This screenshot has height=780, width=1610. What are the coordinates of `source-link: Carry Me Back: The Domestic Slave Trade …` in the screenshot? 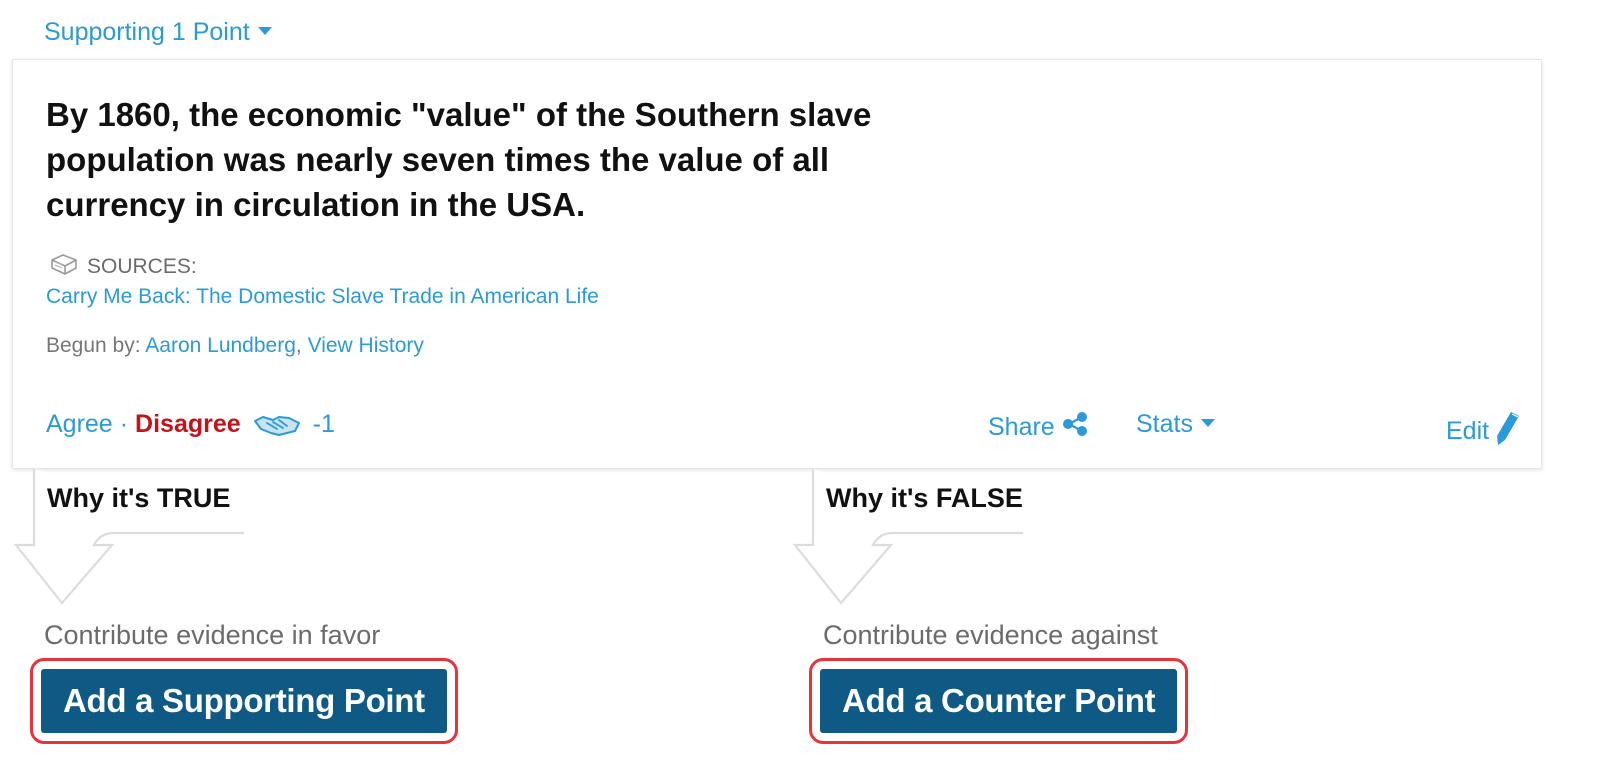 It's located at (322, 297).